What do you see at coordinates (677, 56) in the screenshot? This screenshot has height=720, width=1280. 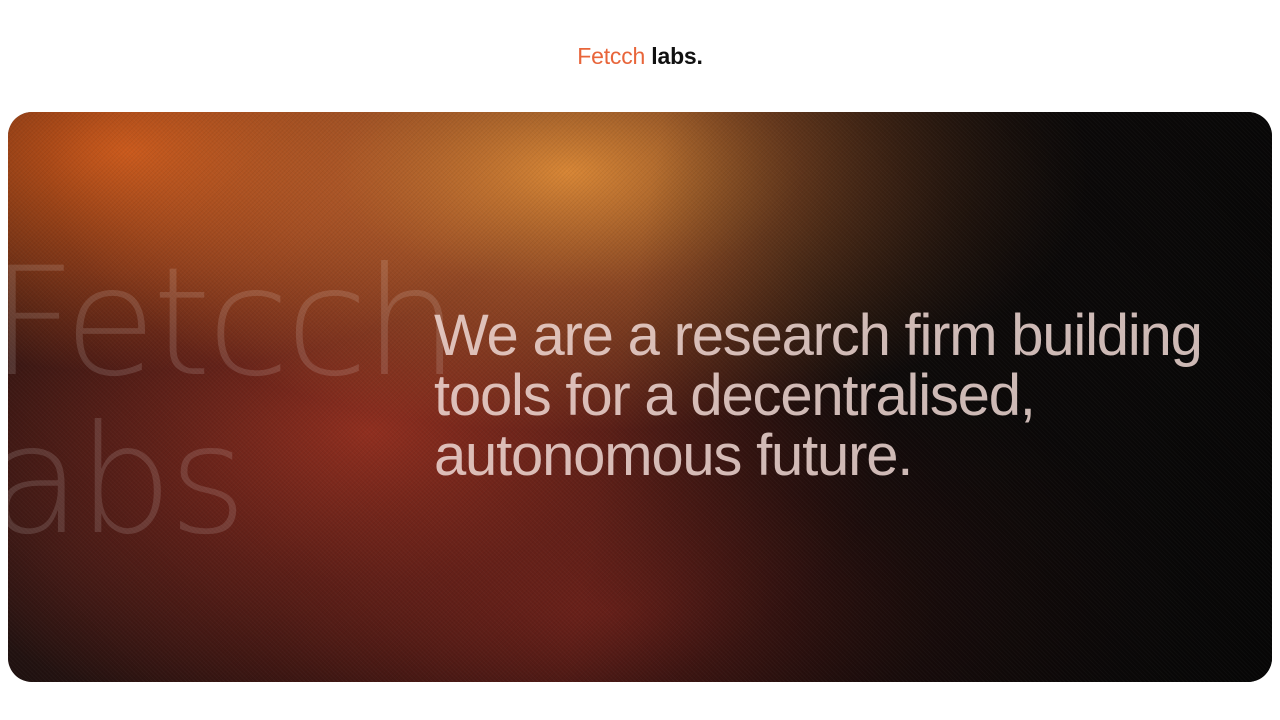 I see `logo-suffix: labs.` at bounding box center [677, 56].